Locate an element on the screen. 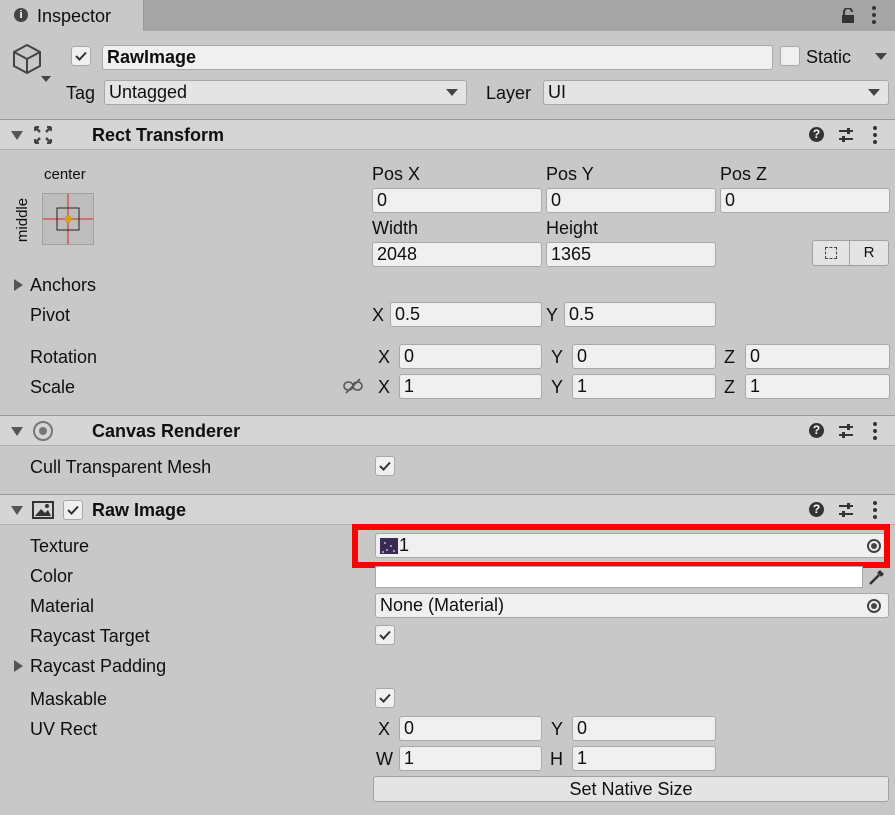 The width and height of the screenshot is (895, 815). material-object-field: None (Material) is located at coordinates (632, 605).